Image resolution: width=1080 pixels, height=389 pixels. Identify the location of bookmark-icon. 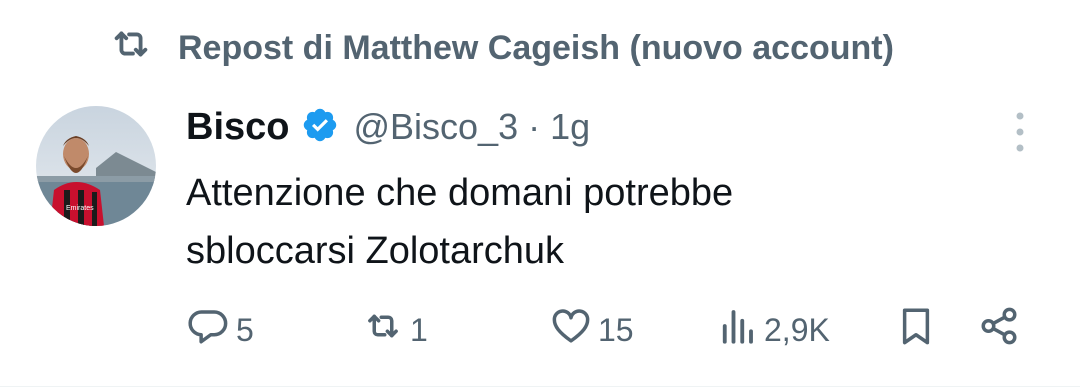
(916, 330).